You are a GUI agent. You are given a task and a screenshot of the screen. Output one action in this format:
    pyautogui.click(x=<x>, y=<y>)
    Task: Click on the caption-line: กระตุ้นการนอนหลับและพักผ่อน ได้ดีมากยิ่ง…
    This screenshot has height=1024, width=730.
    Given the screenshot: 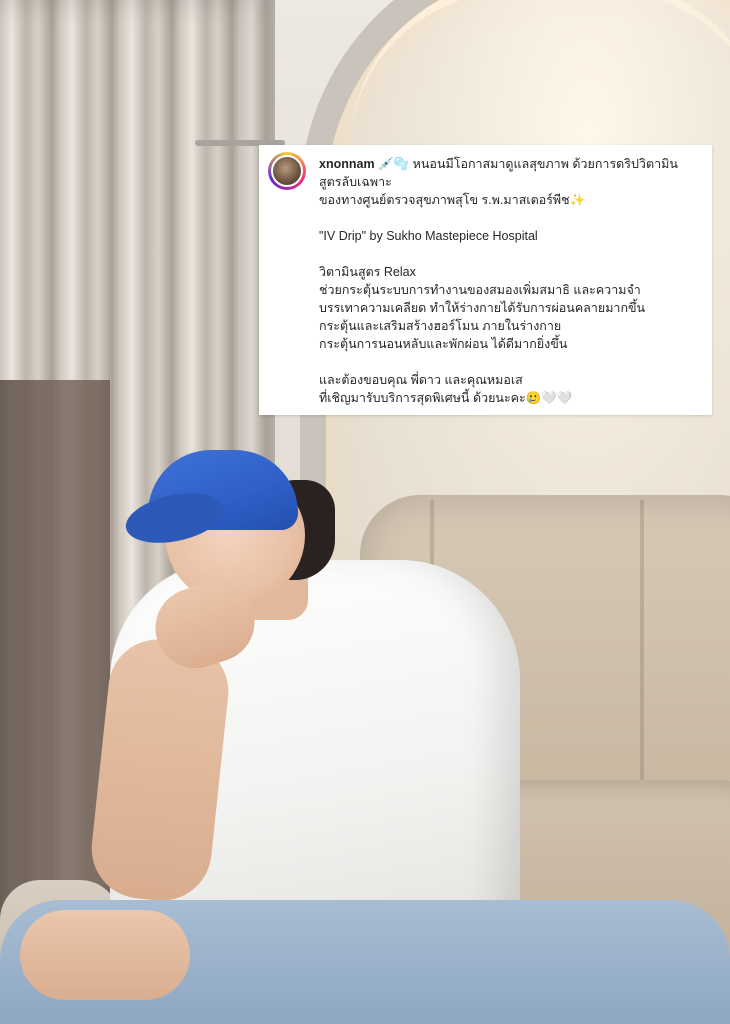 What is the action you would take?
    pyautogui.click(x=443, y=344)
    